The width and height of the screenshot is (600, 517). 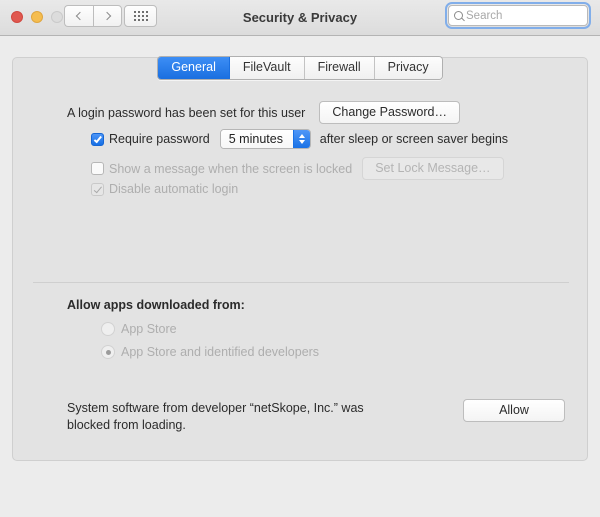 I want to click on section-divider, so click(x=301, y=282).